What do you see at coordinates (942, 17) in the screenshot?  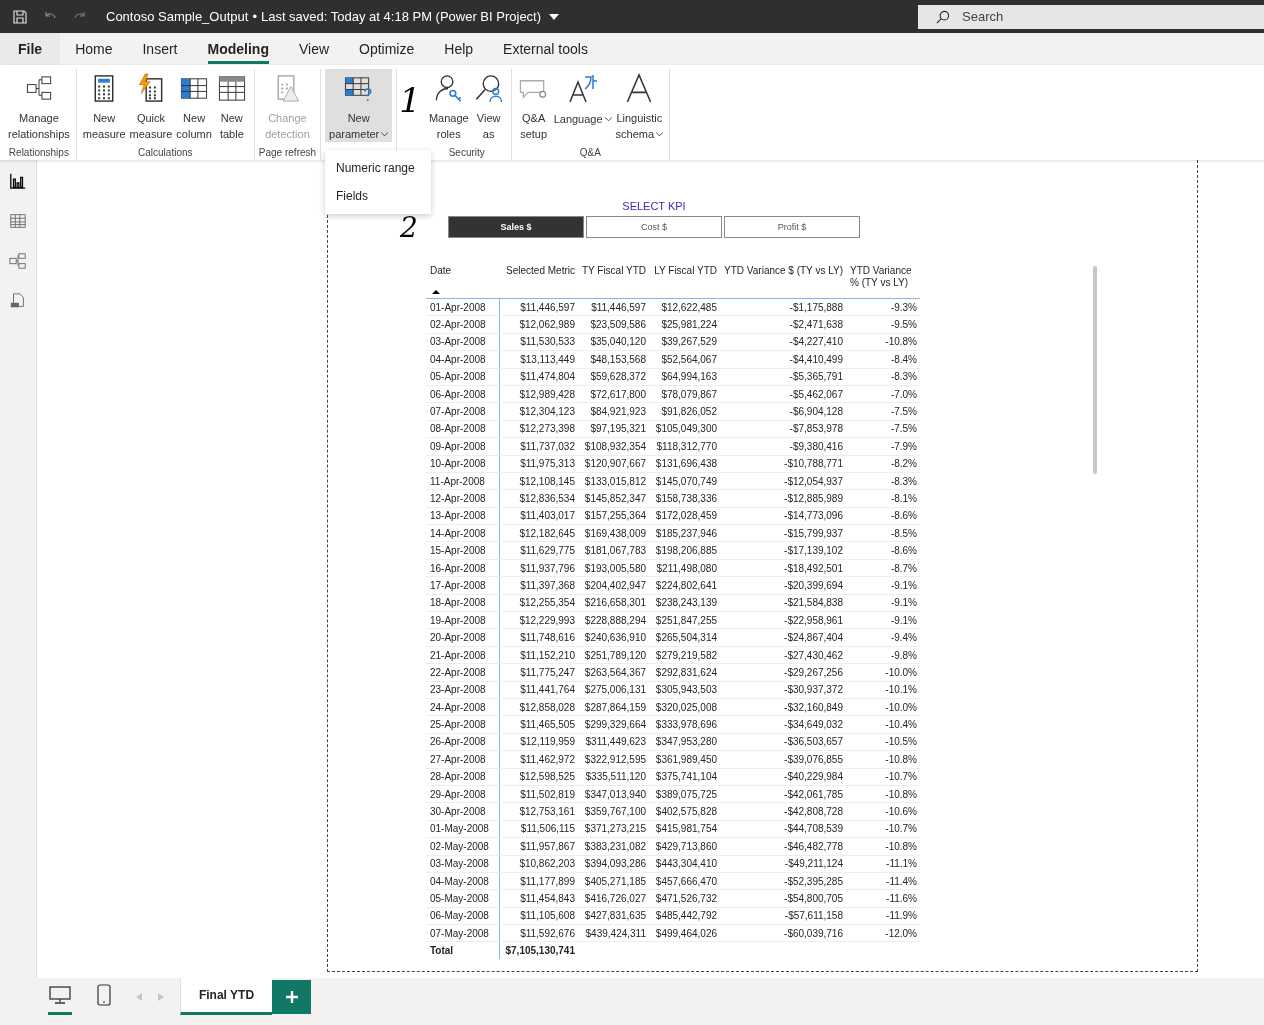 I see `search-icon` at bounding box center [942, 17].